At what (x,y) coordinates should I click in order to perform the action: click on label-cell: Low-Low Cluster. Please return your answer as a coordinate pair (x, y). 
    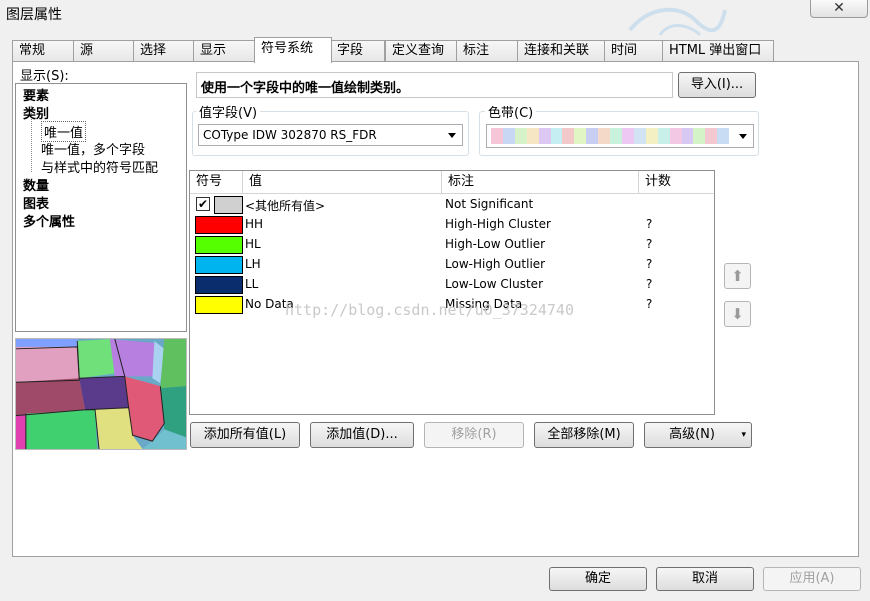
    Looking at the image, I should click on (494, 284).